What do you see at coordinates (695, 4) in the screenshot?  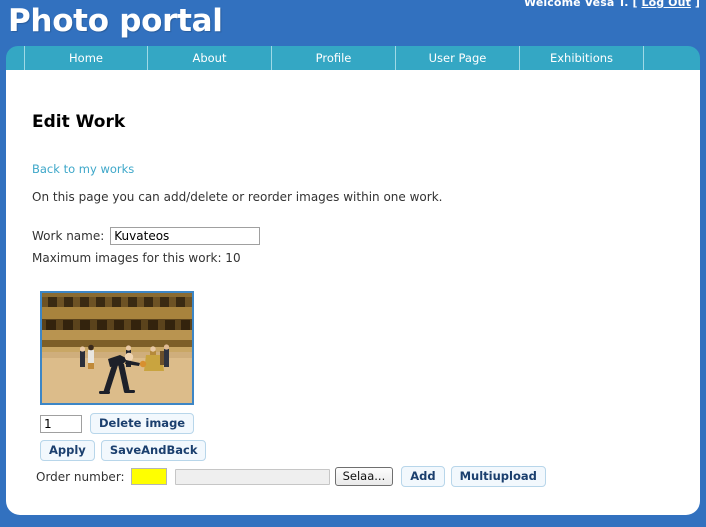 I see `bracket-close: ]` at bounding box center [695, 4].